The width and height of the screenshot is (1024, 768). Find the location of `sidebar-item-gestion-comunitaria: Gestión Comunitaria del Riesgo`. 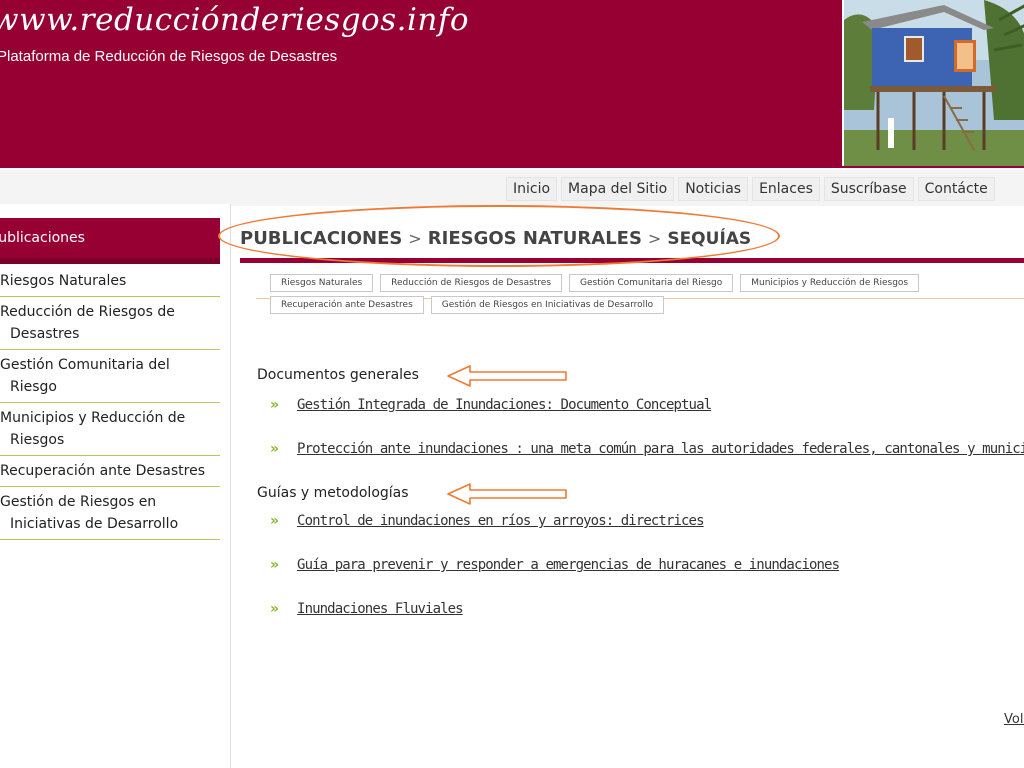

sidebar-item-gestion-comunitaria: Gestión Comunitaria del Riesgo is located at coordinates (110, 376).